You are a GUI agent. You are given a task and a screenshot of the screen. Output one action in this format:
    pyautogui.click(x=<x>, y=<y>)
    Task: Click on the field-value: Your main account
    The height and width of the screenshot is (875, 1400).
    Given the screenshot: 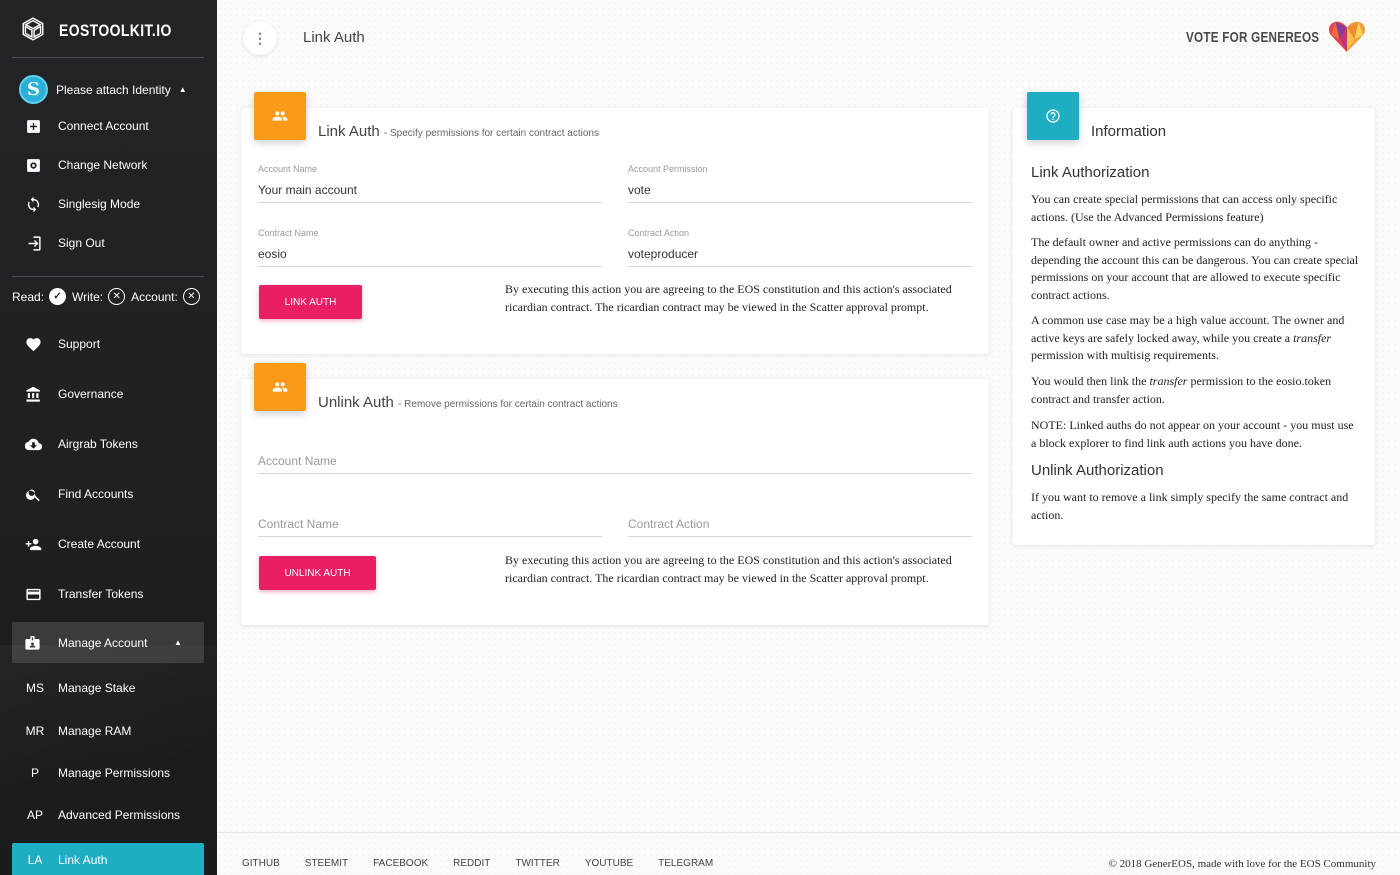 What is the action you would take?
    pyautogui.click(x=307, y=190)
    